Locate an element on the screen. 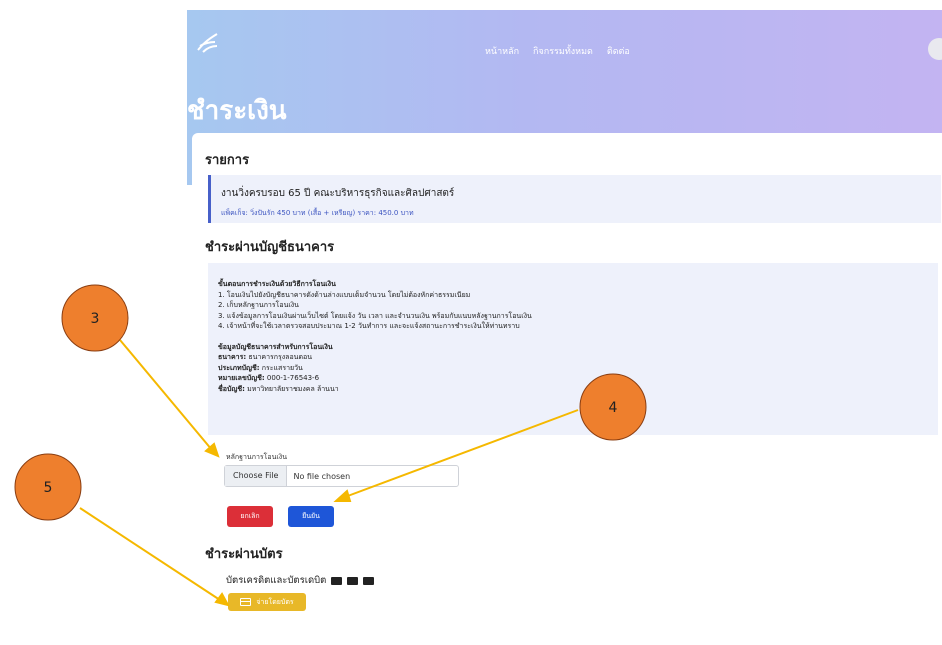 This screenshot has width=942, height=645. upload-label: หลักฐานการโอนเงิน is located at coordinates (256, 457).